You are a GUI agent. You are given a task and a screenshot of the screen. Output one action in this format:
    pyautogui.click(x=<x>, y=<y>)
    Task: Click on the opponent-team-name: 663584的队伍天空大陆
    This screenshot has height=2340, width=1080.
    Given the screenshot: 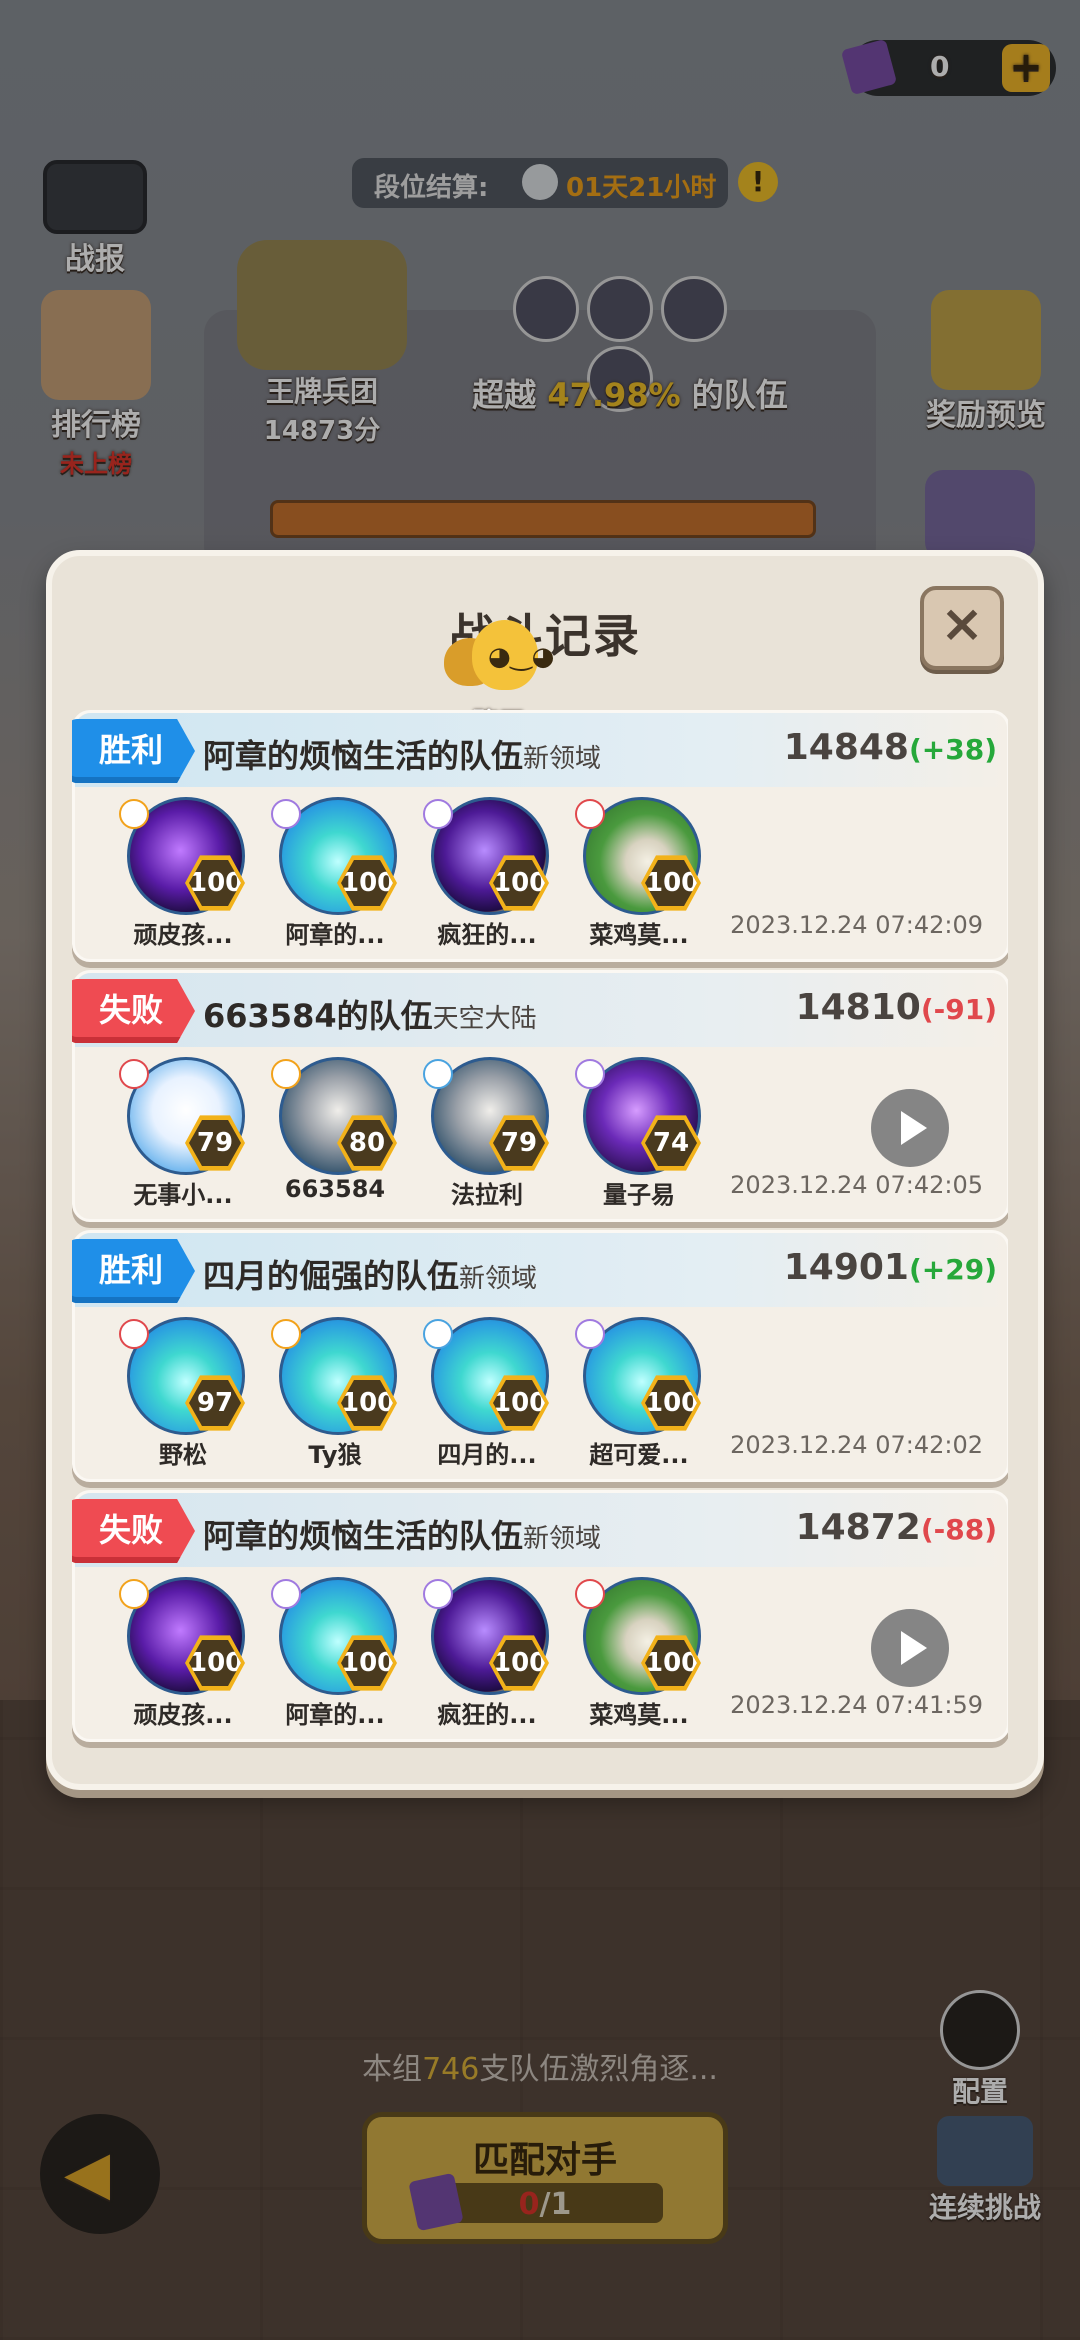 What is the action you would take?
    pyautogui.click(x=370, y=1014)
    